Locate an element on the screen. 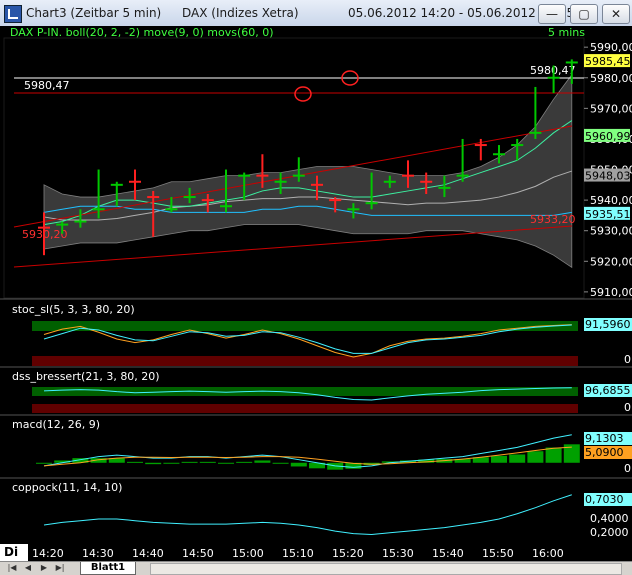 The image size is (632, 575). price-axis-label: 5920,00 is located at coordinates (611, 261).